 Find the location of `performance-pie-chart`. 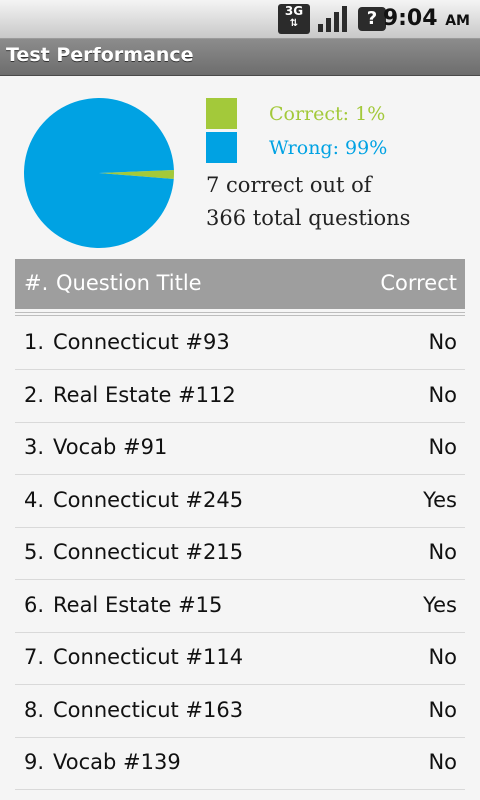

performance-pie-chart is located at coordinates (99, 173).